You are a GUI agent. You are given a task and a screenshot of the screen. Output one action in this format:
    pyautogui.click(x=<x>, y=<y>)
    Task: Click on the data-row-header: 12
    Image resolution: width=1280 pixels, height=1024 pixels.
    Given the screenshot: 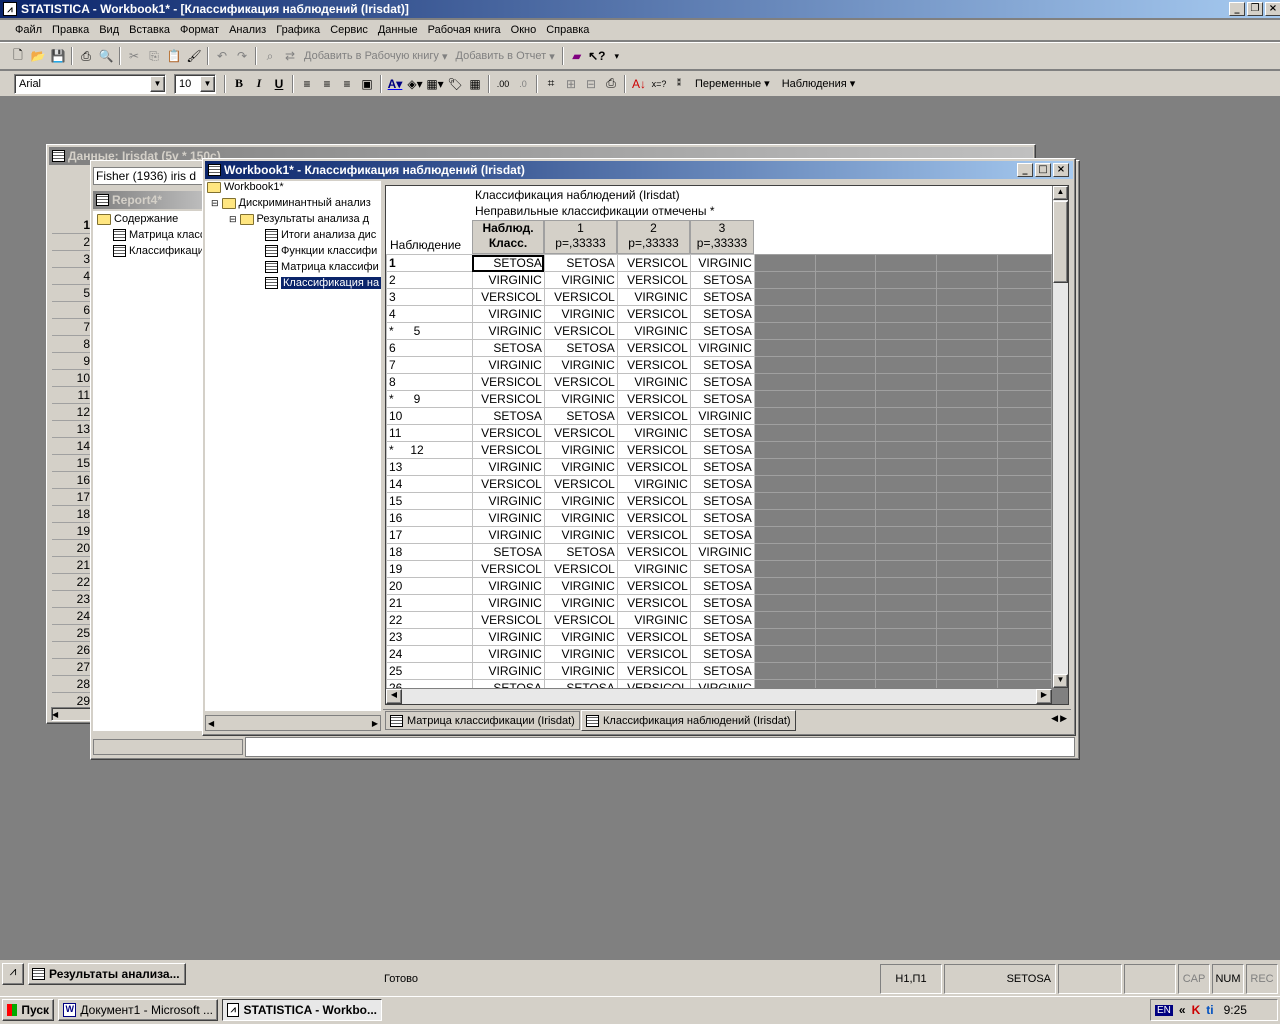 What is the action you would take?
    pyautogui.click(x=73, y=412)
    